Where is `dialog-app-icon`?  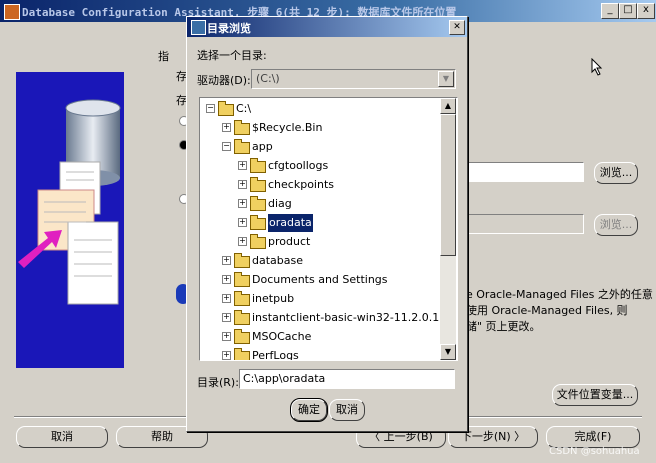 dialog-app-icon is located at coordinates (198, 27).